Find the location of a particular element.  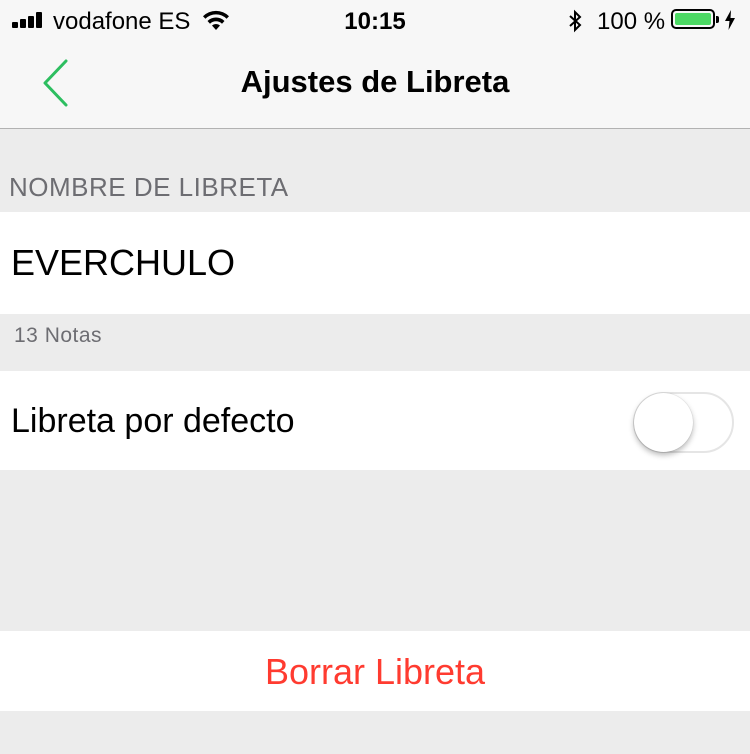

note-count: 13 Notas is located at coordinates (58, 335).